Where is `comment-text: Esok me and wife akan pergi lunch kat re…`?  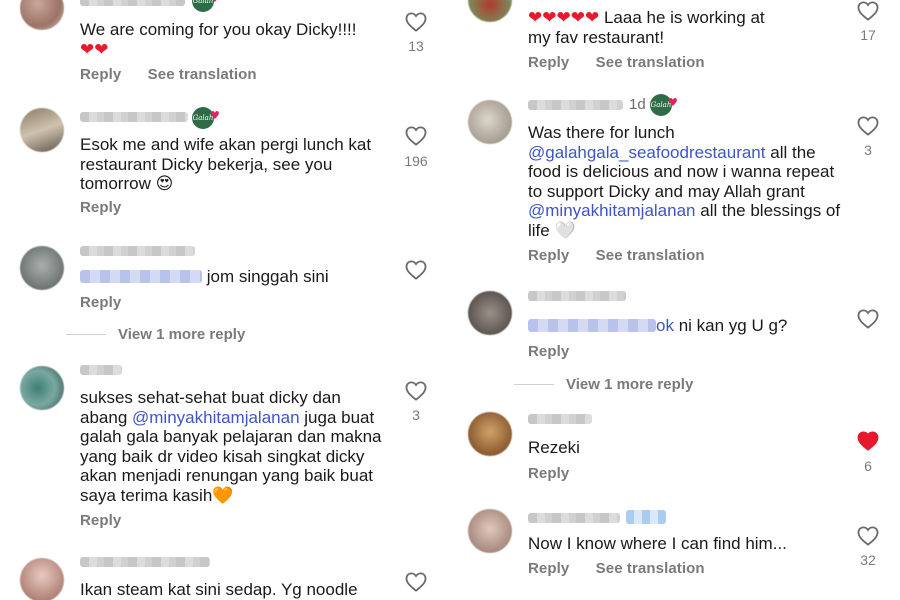
comment-text: Esok me and wife akan pergi lunch kat re… is located at coordinates (226, 164).